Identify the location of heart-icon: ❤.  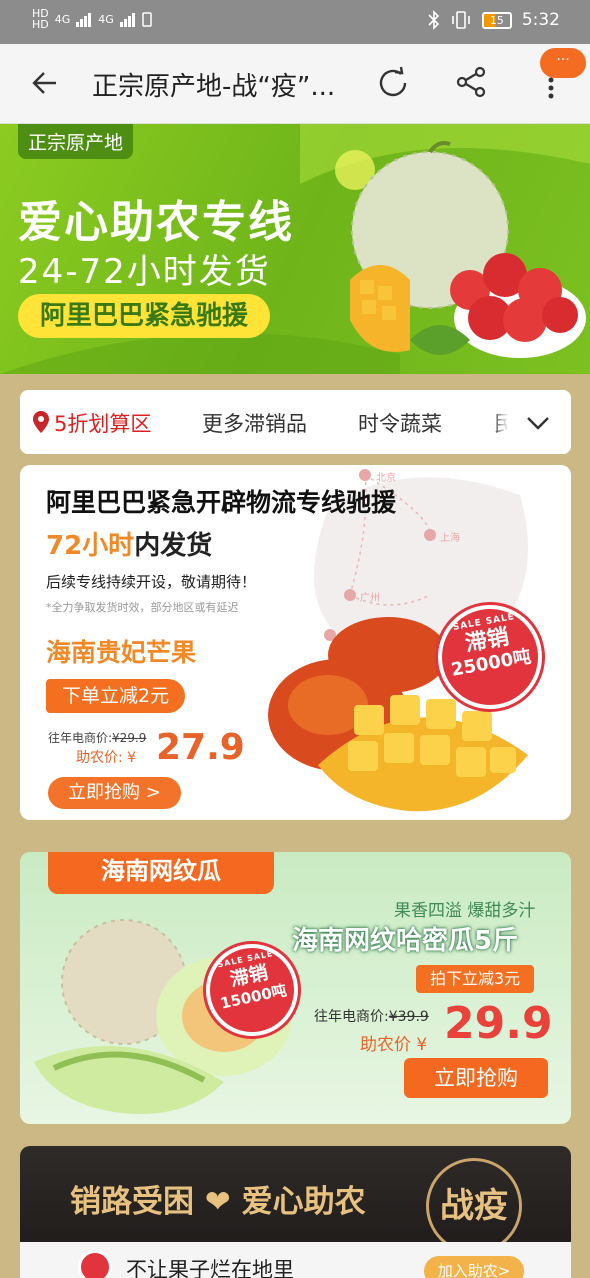
(217, 1202).